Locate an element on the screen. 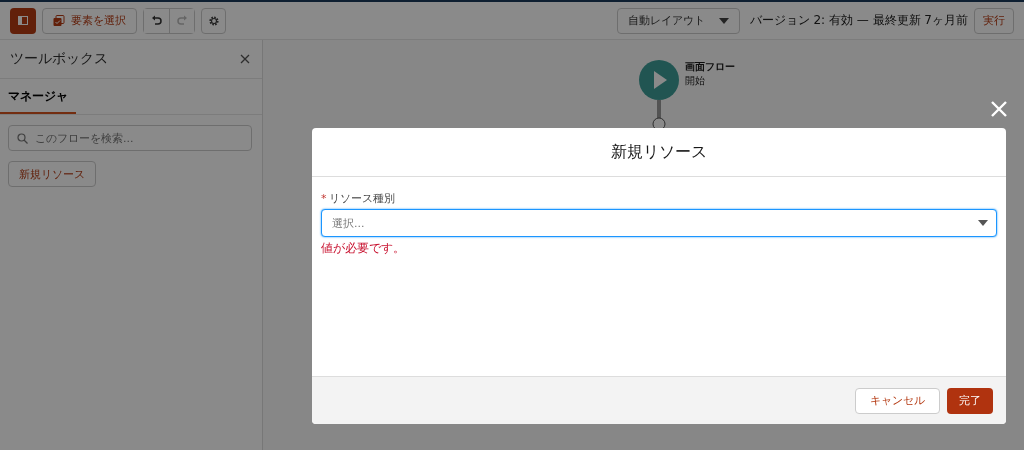  panel-toggle-button is located at coordinates (23, 20).